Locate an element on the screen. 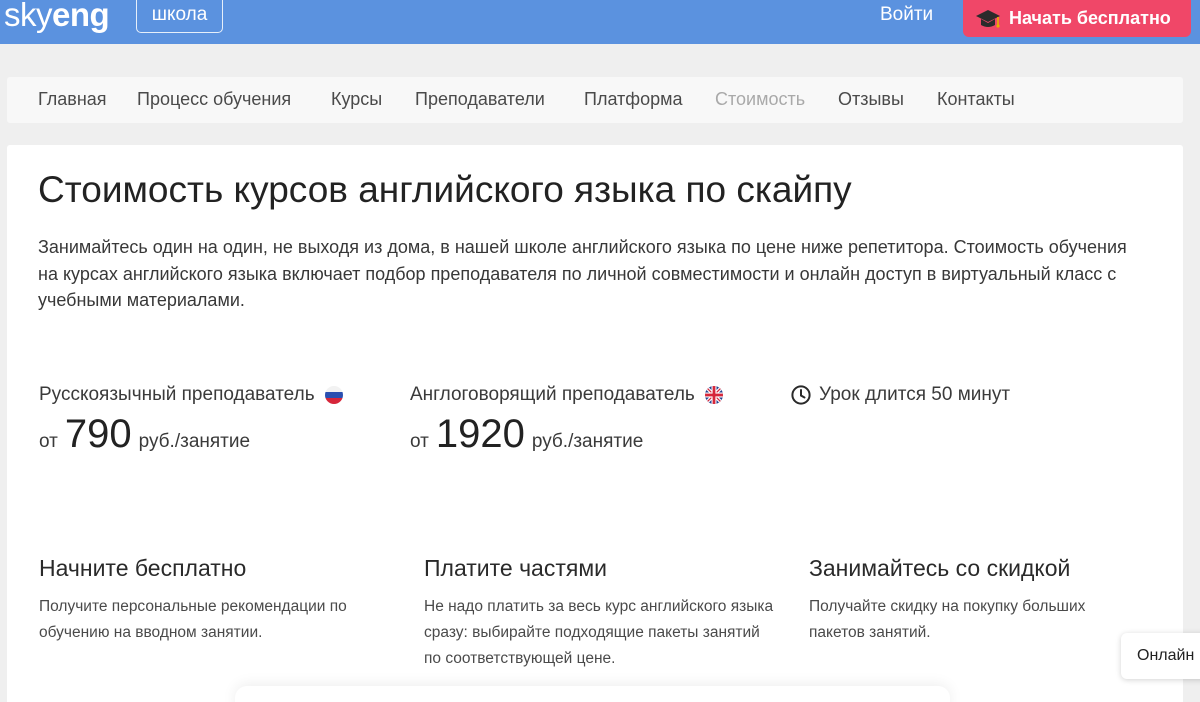 The height and width of the screenshot is (702, 1200). feature-title-free: Начните бесплатно is located at coordinates (143, 568).